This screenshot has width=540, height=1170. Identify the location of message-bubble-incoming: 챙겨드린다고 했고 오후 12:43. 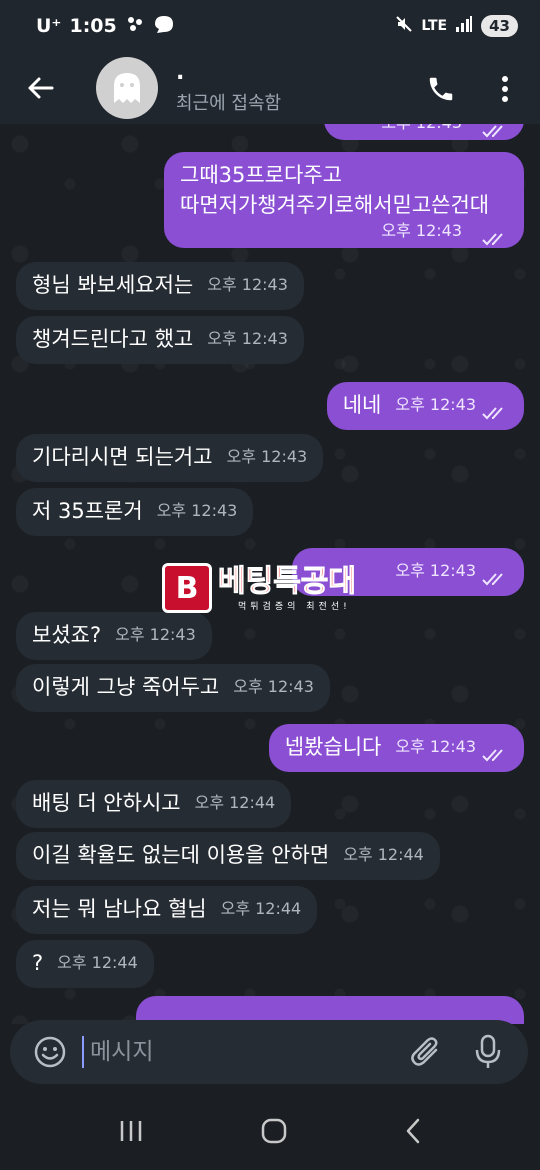
(160, 340).